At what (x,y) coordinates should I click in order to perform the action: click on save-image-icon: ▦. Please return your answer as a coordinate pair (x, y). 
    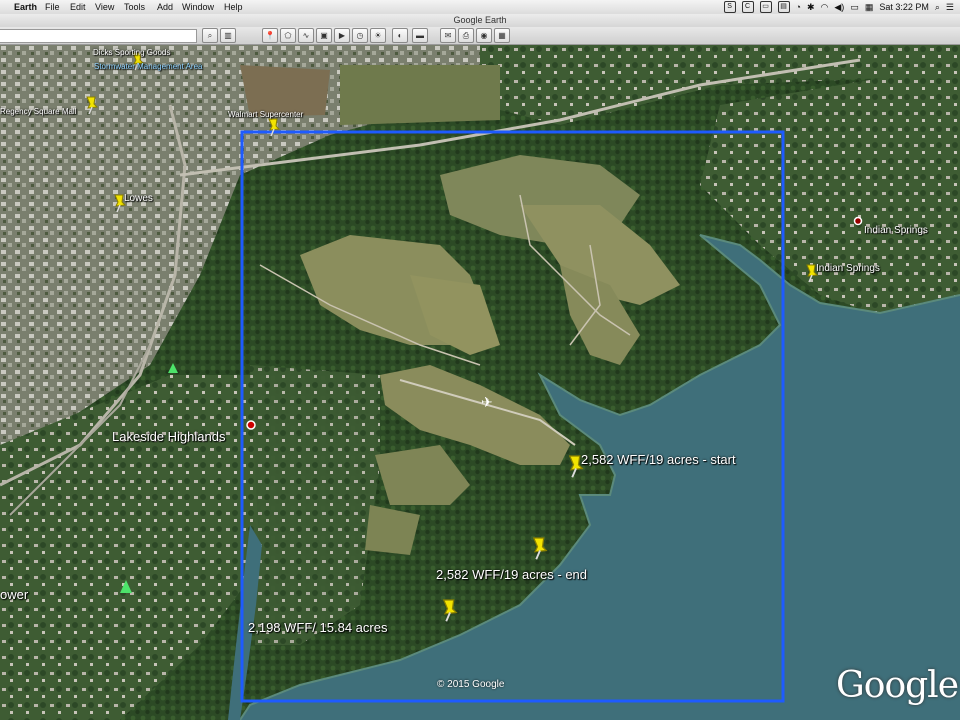
    Looking at the image, I should click on (502, 35).